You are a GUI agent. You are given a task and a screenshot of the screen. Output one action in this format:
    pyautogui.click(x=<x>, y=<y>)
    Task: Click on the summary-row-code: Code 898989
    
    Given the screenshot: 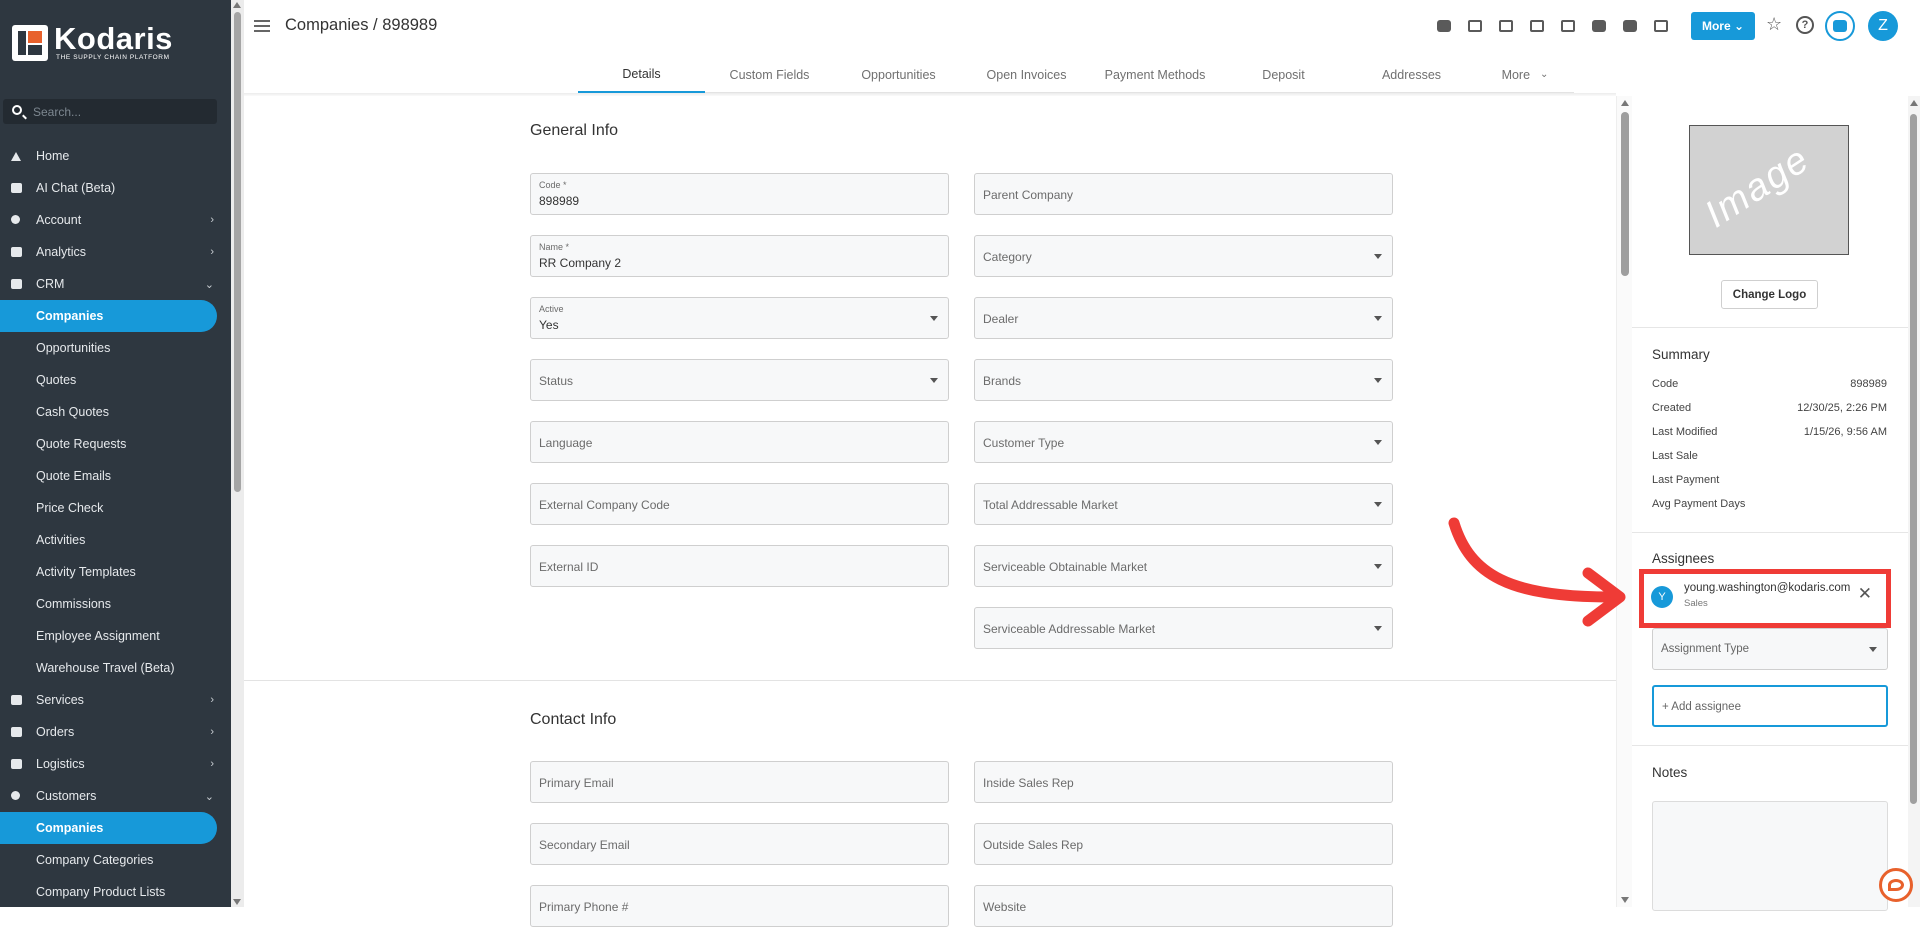 What is the action you would take?
    pyautogui.click(x=1769, y=384)
    